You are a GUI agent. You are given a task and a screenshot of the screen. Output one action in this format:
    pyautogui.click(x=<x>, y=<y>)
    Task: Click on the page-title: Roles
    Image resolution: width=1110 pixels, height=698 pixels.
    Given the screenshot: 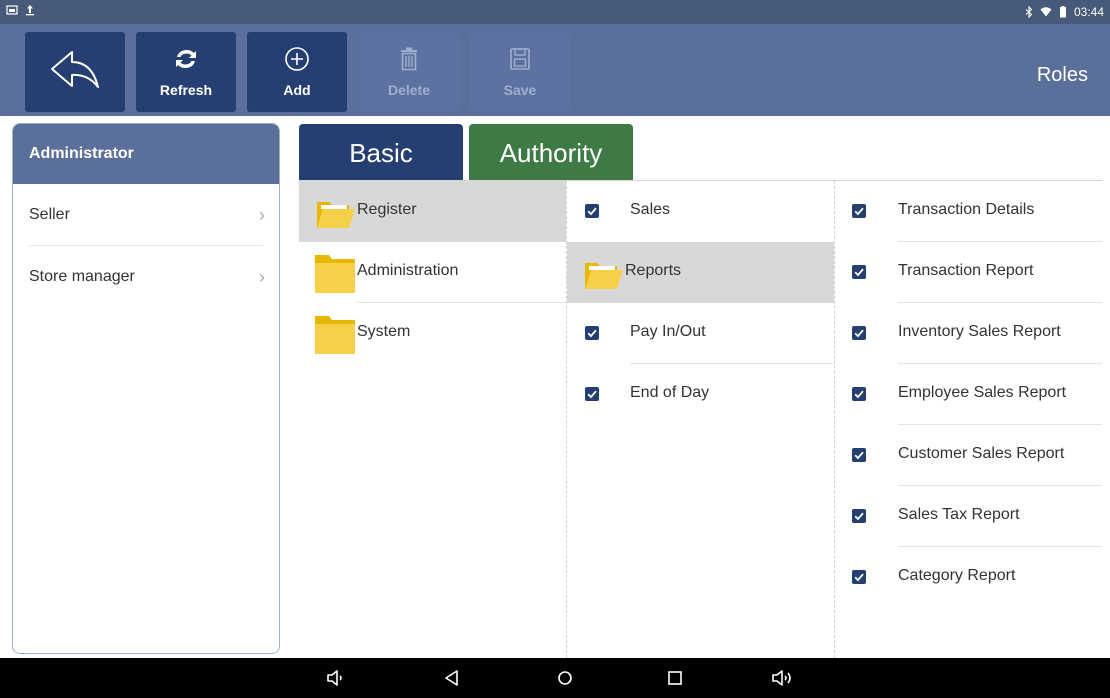 What is the action you would take?
    pyautogui.click(x=1062, y=75)
    